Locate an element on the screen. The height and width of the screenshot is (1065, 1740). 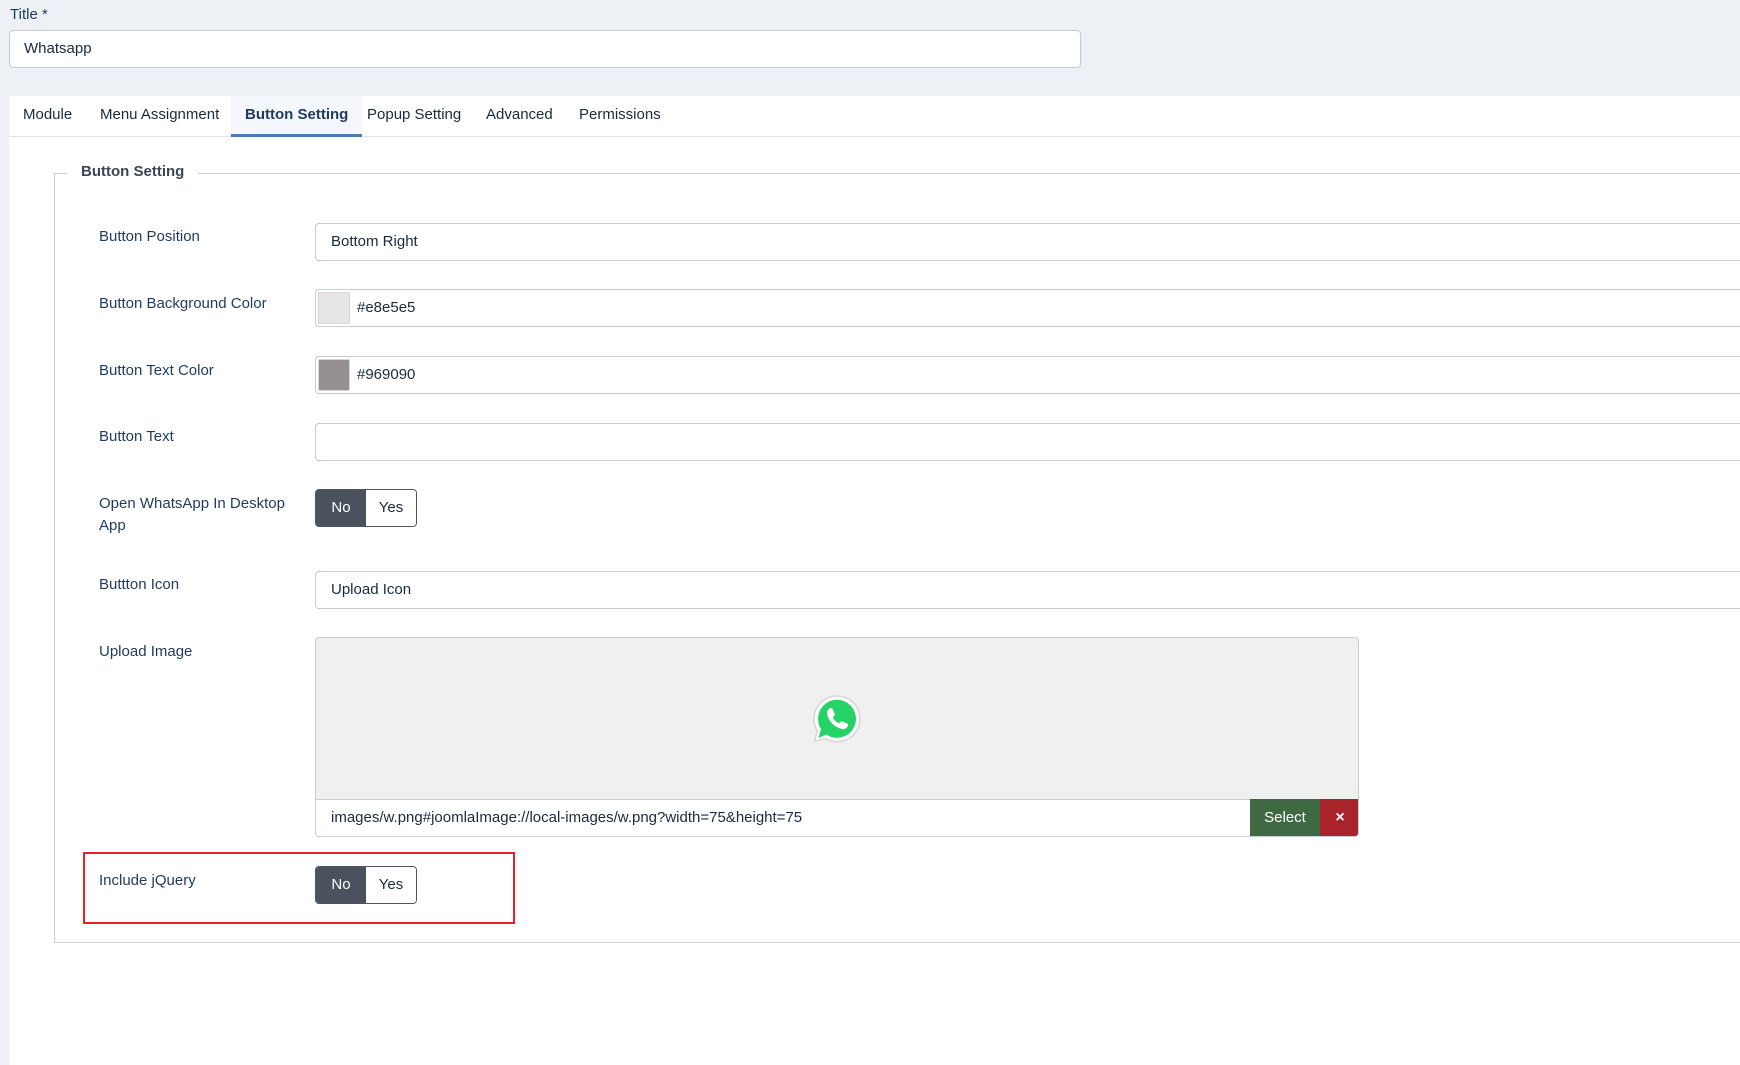
button-position-label: Button Position is located at coordinates (149, 236).